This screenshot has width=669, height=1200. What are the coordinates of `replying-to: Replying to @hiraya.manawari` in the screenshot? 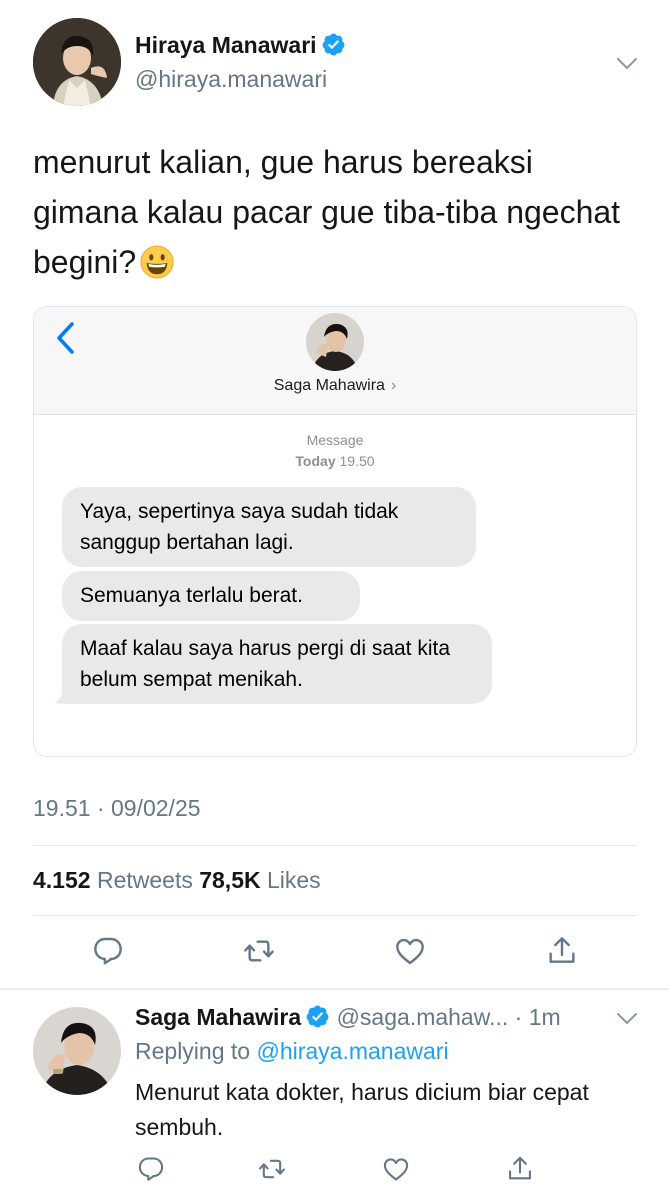 It's located at (292, 1051).